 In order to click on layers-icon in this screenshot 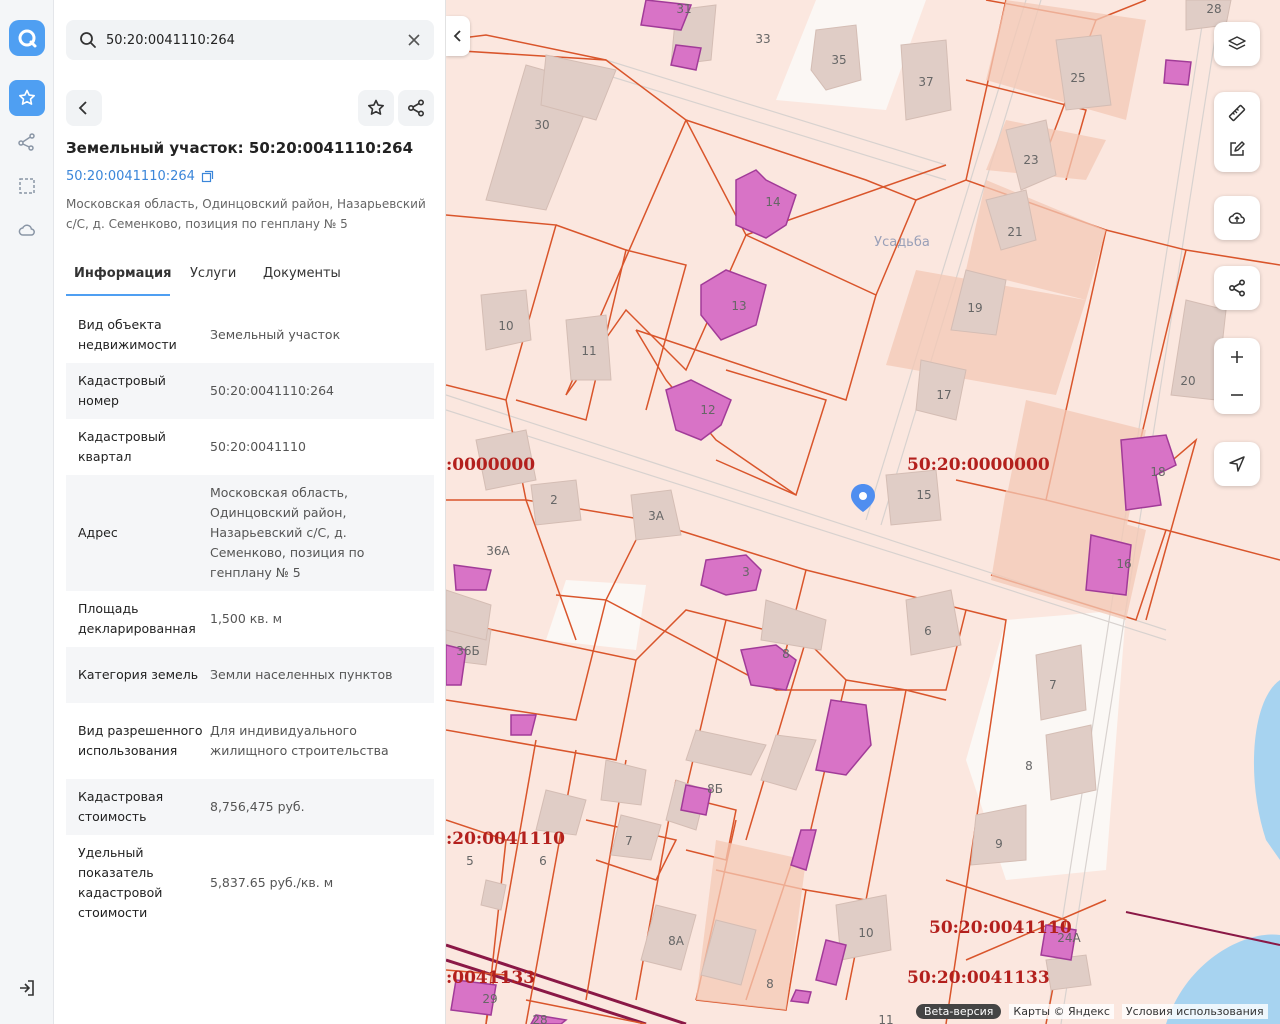, I will do `click(1237, 43)`.